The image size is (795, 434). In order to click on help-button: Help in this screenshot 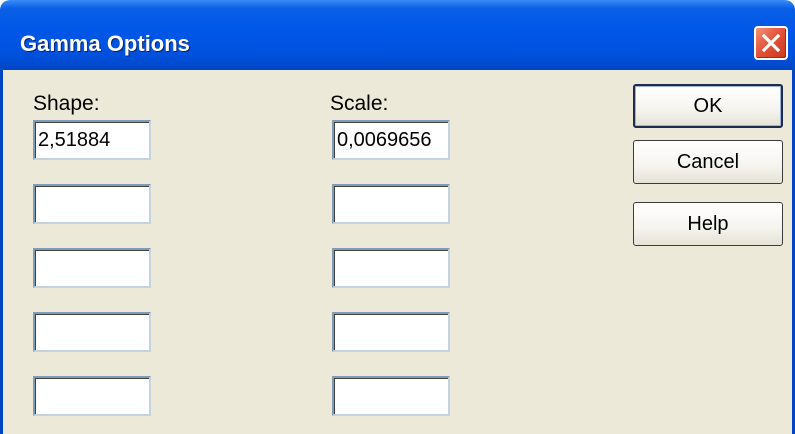, I will do `click(708, 224)`.